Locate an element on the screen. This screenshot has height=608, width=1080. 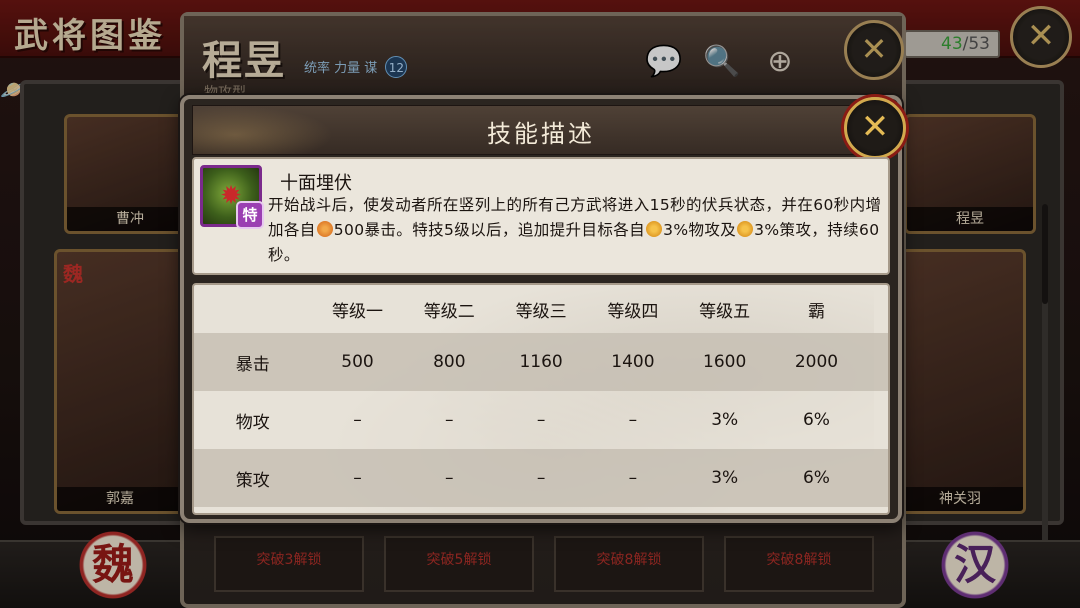
row-label: 物攻 is located at coordinates (252, 422).